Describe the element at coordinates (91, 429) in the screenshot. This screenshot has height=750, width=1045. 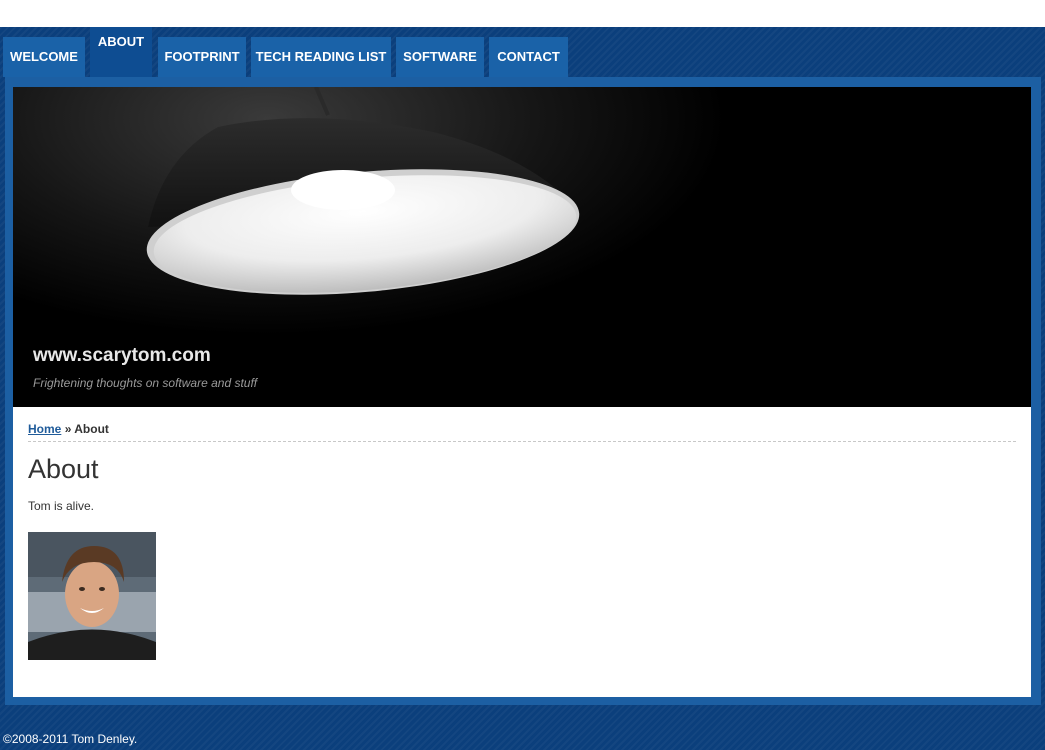
I see `breadcrumb-current: About` at that location.